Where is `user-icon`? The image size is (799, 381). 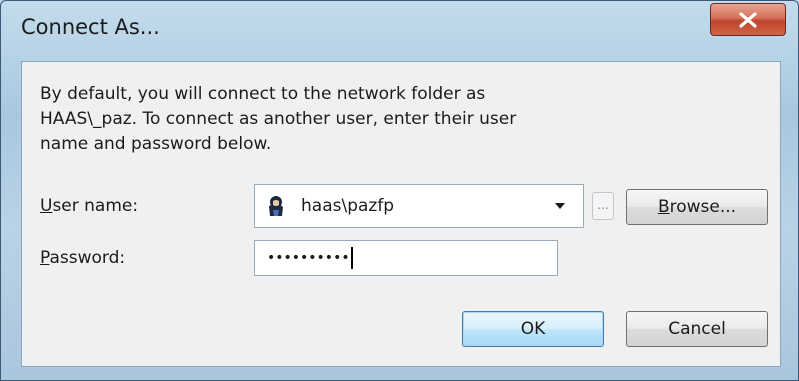 user-icon is located at coordinates (276, 206).